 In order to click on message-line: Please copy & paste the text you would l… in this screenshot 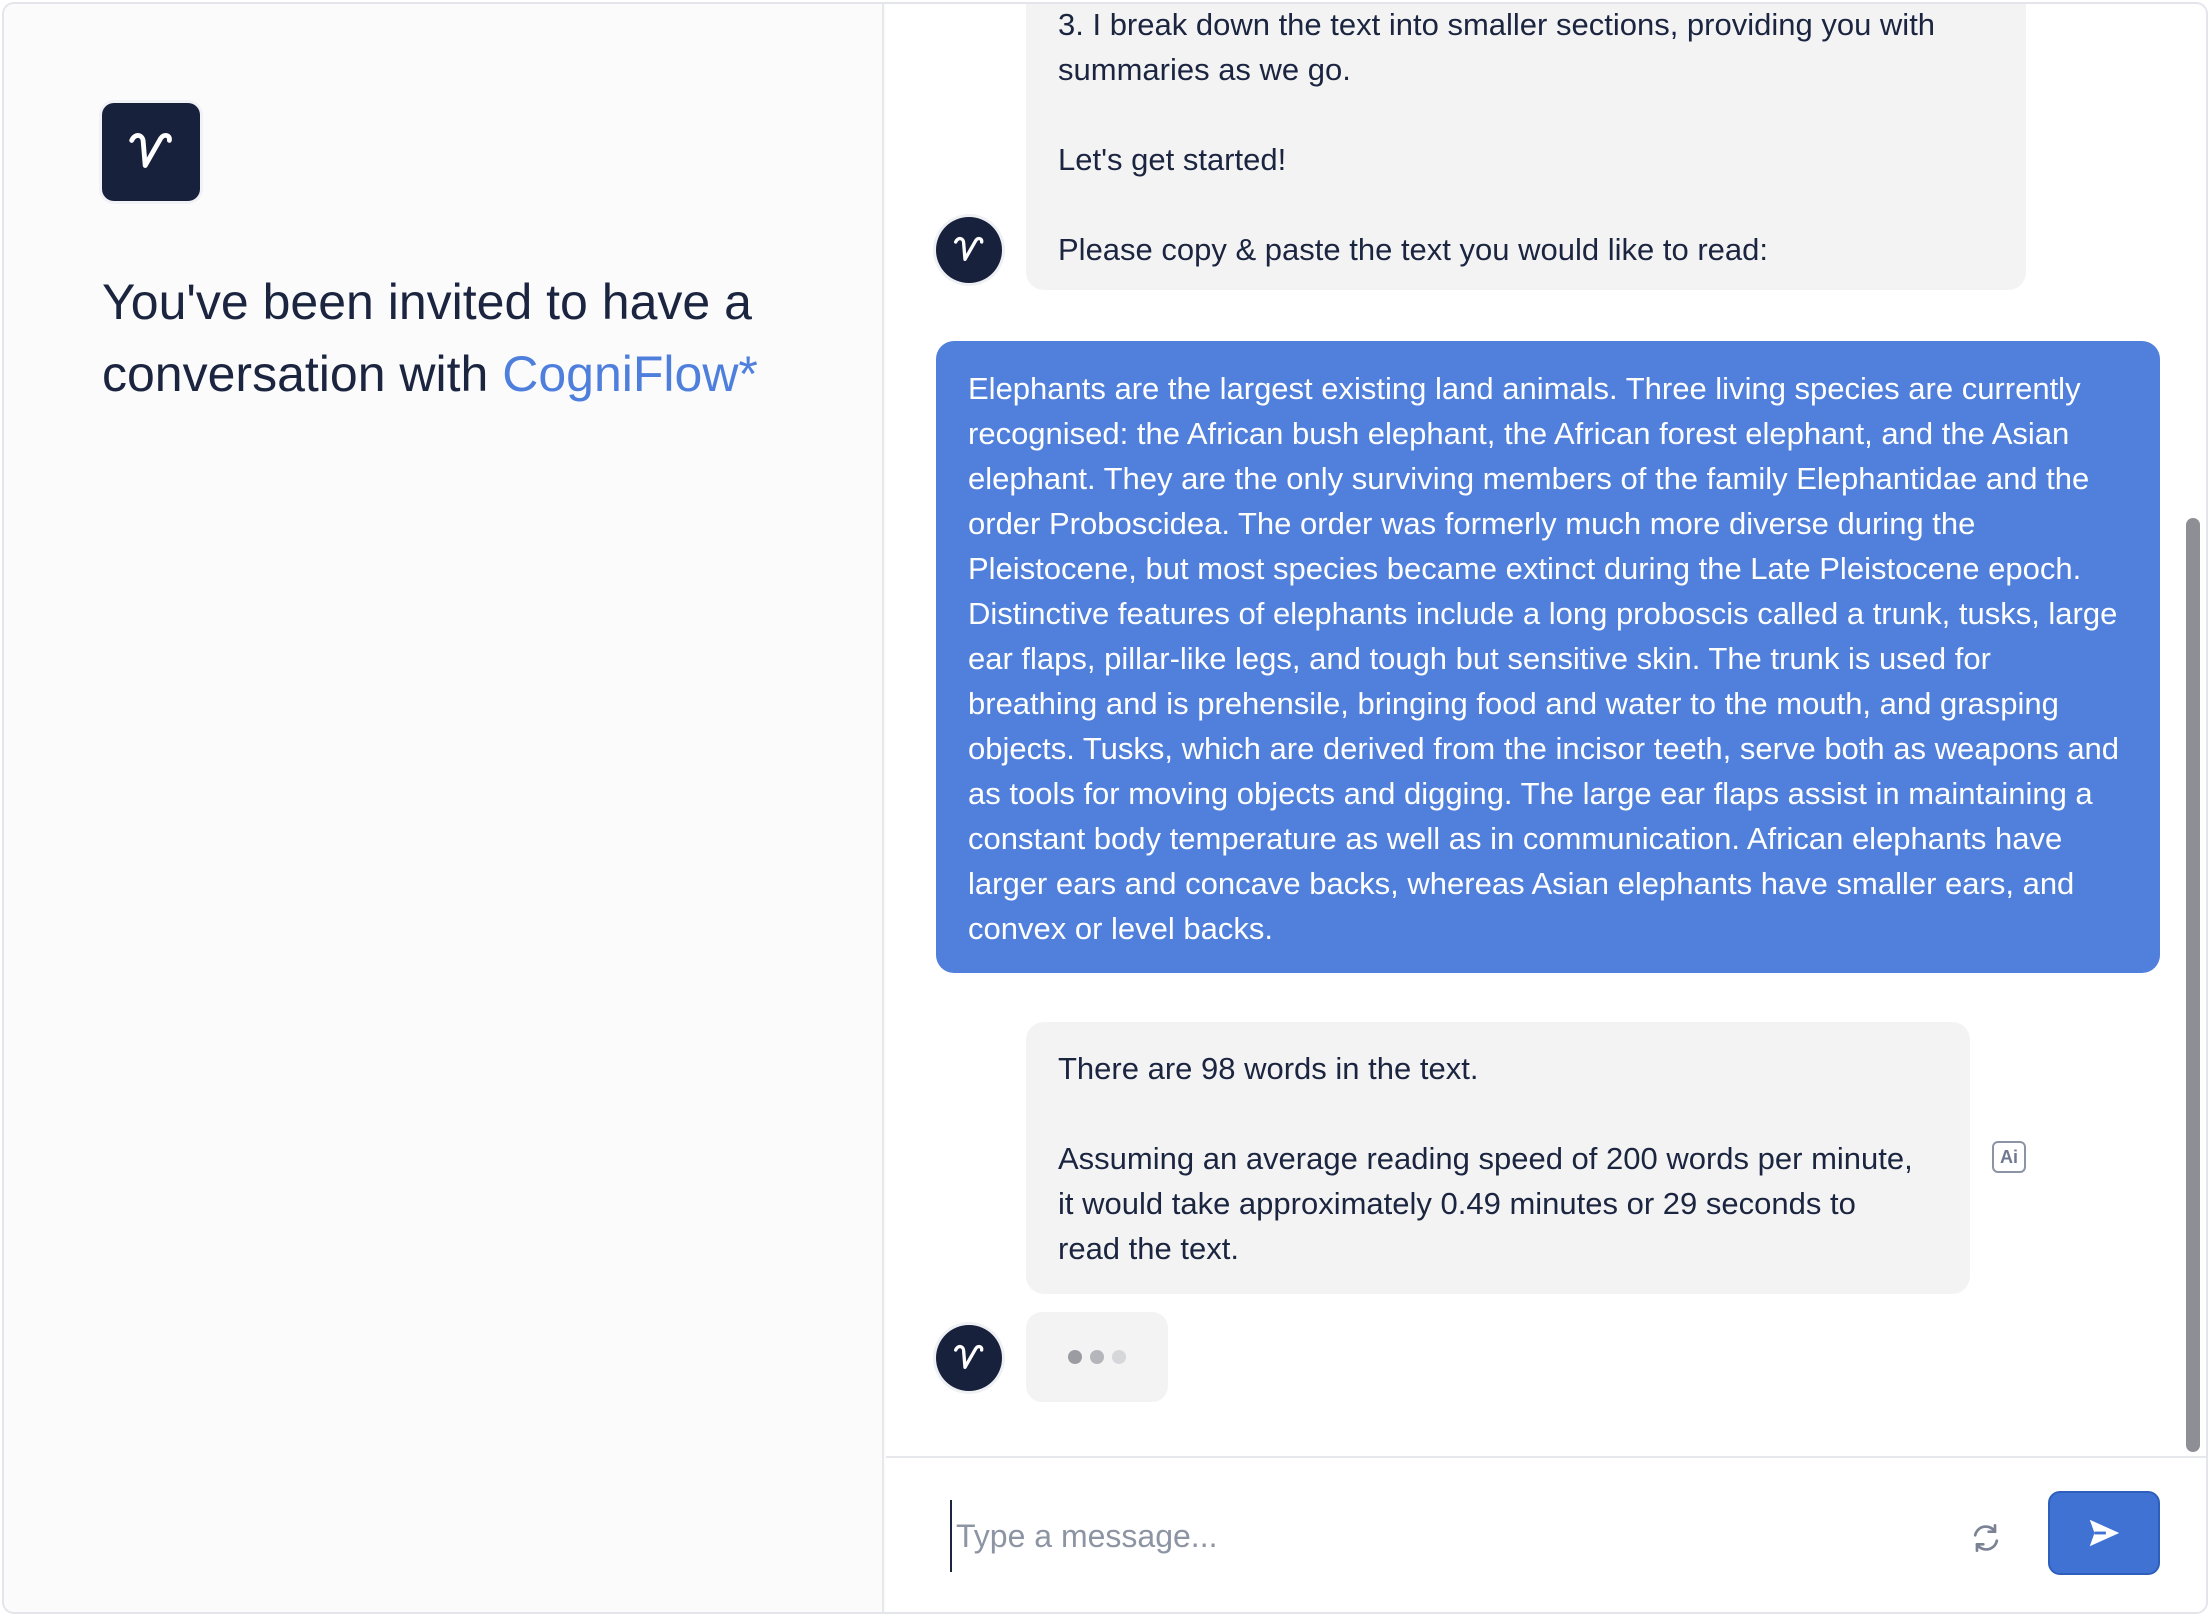, I will do `click(1413, 249)`.